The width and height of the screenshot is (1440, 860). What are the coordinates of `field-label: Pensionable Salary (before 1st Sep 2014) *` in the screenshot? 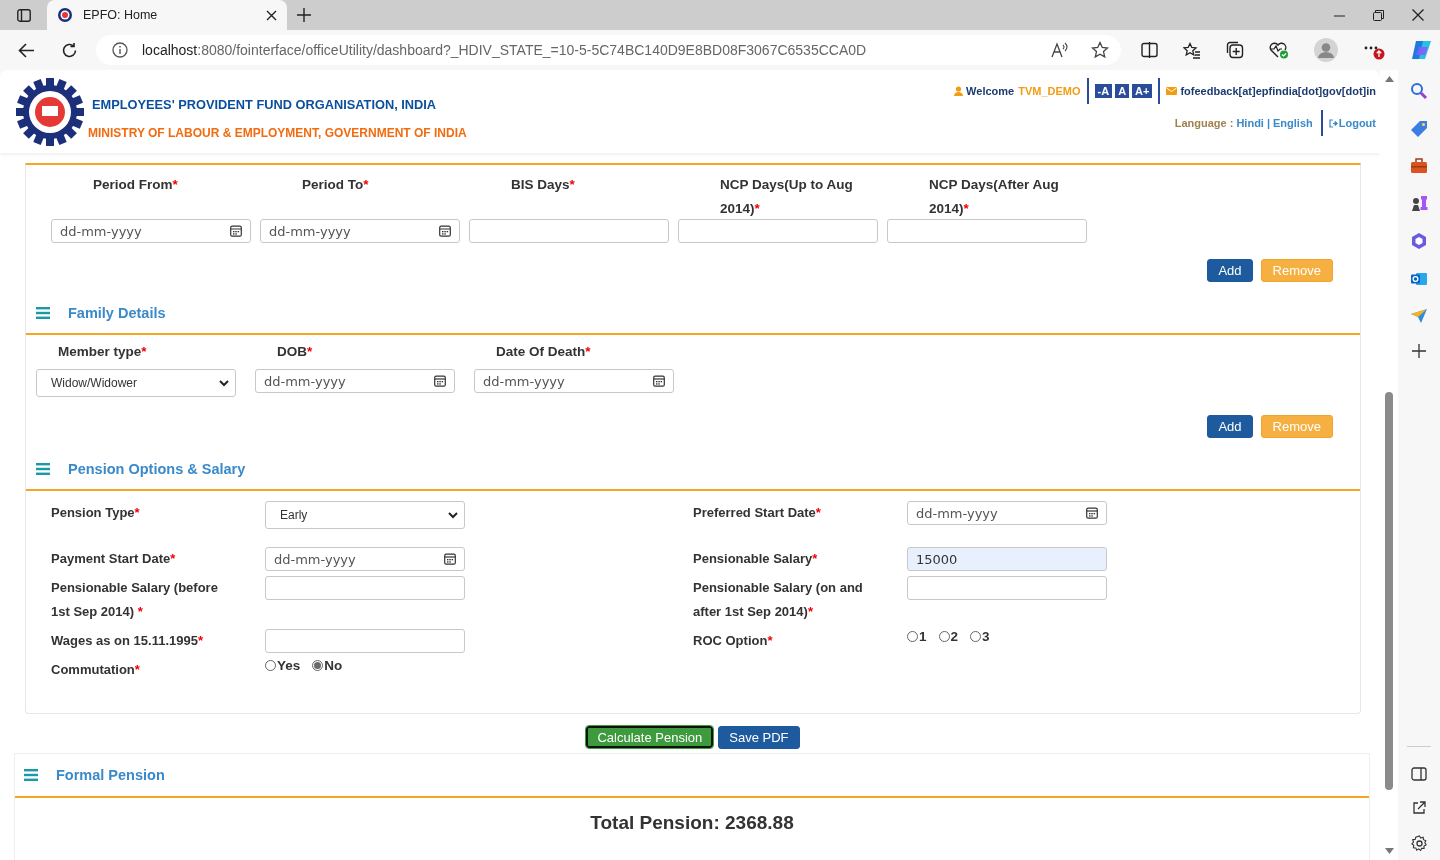 It's located at (135, 600).